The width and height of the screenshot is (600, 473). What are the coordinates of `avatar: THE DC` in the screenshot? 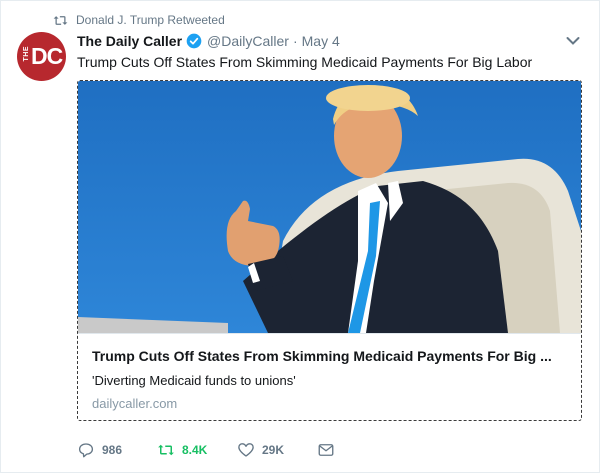 It's located at (41, 56).